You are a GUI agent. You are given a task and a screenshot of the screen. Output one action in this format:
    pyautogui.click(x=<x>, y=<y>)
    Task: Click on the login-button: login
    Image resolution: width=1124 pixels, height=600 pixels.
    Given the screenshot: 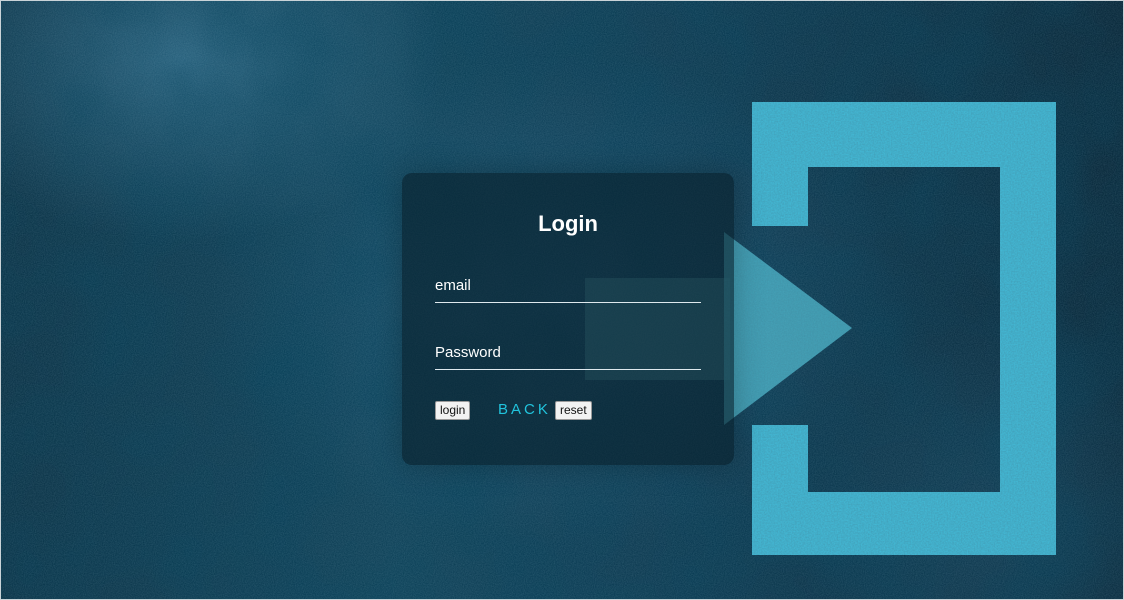 What is the action you would take?
    pyautogui.click(x=453, y=410)
    